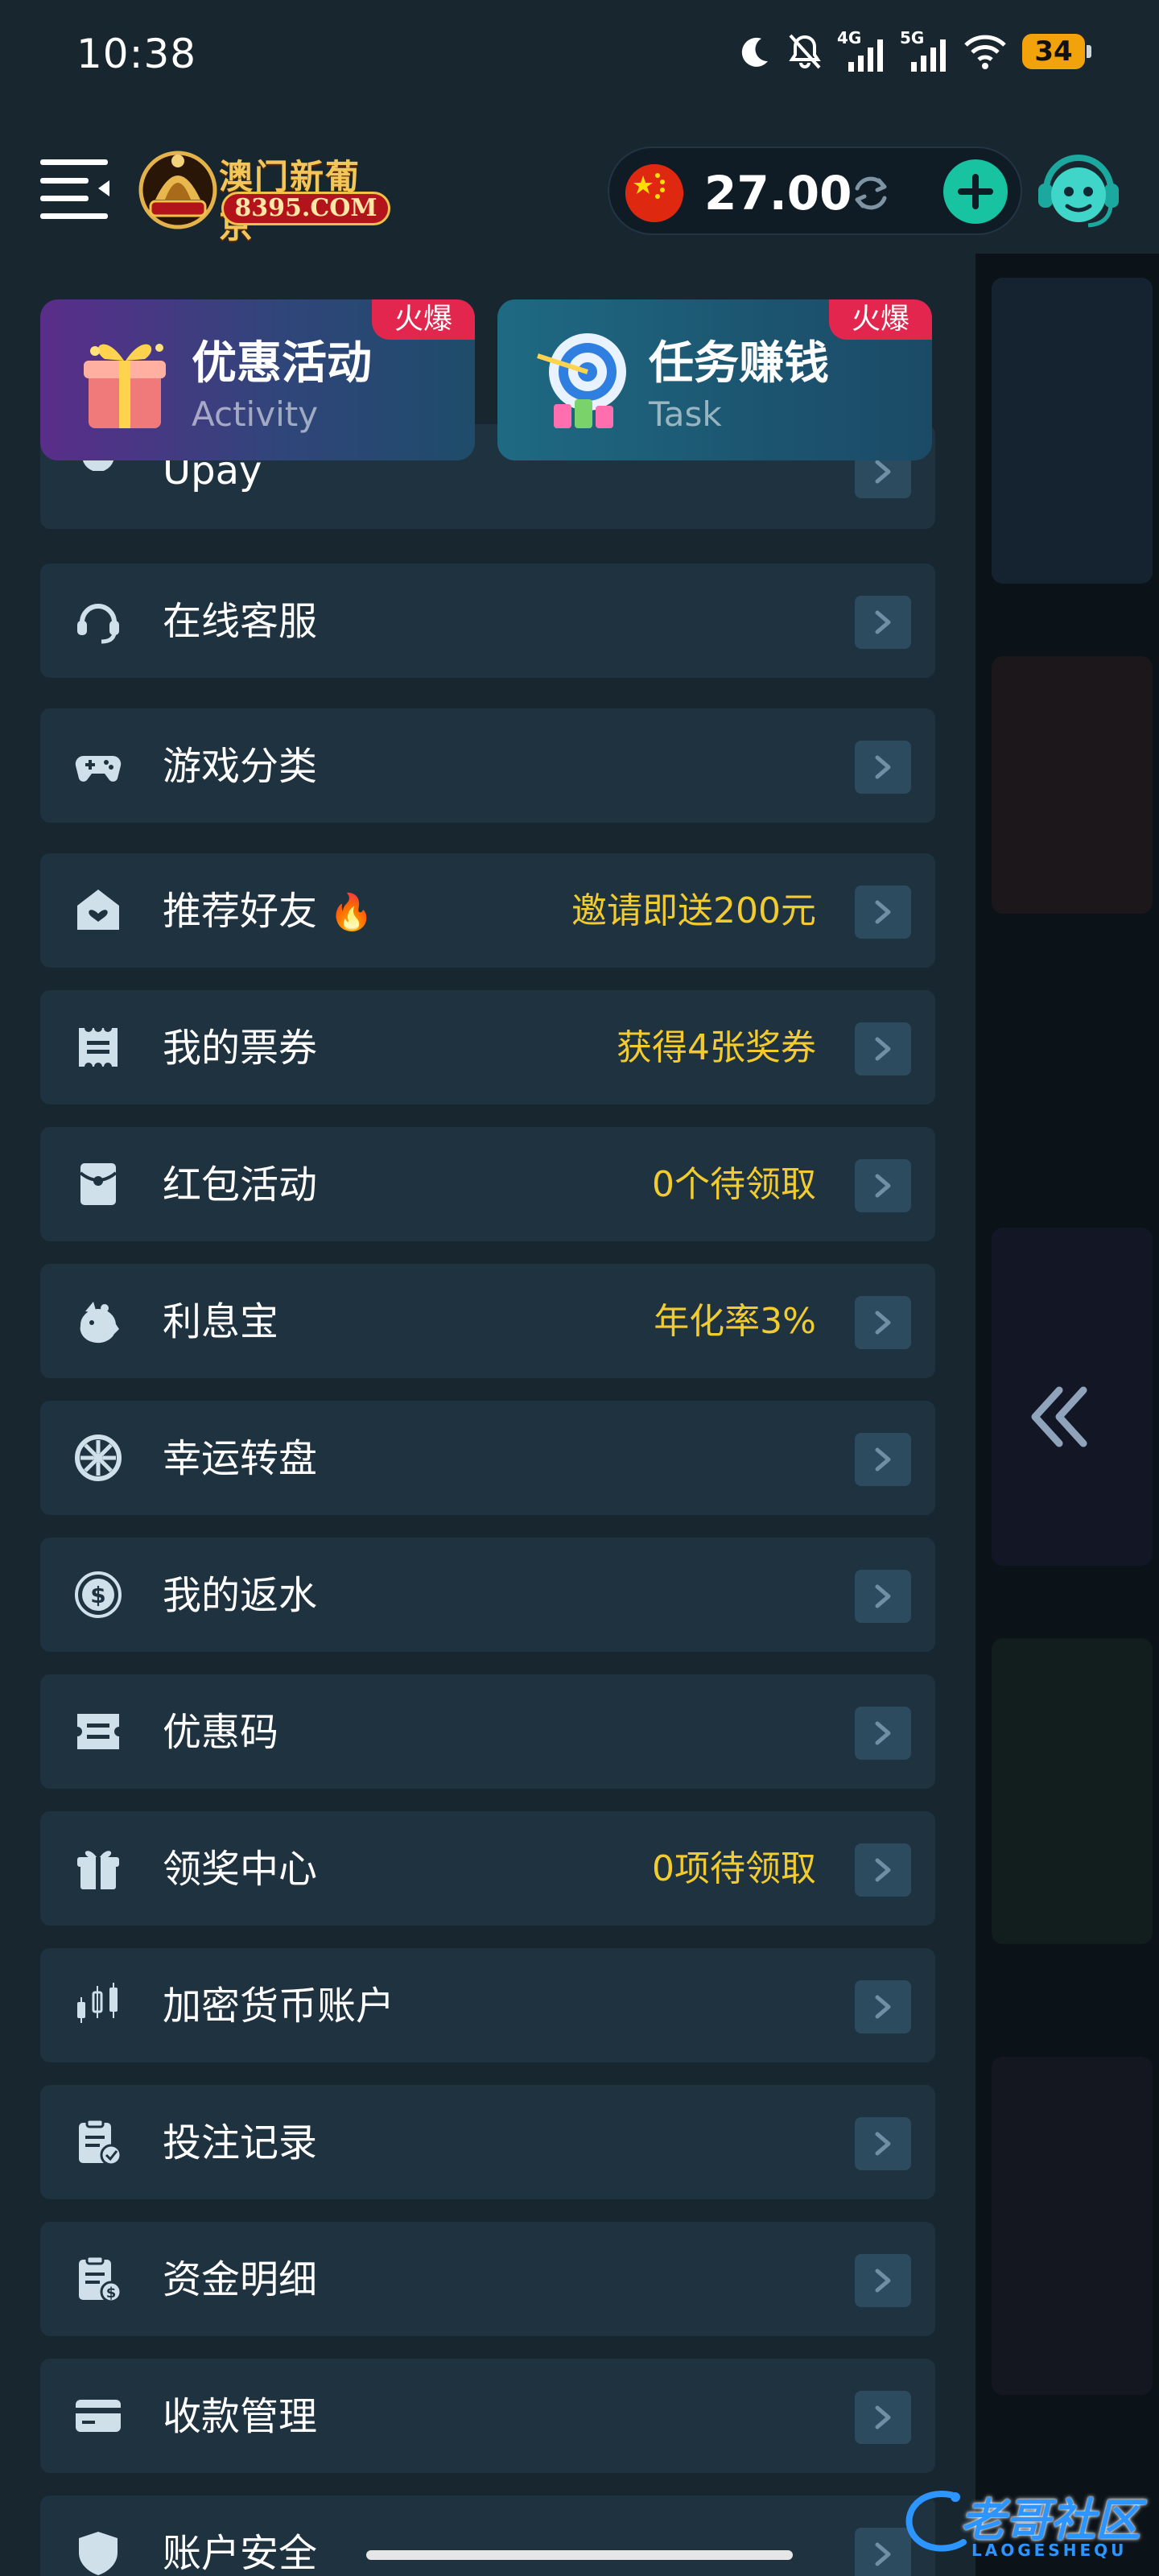 This screenshot has height=2576, width=1159. I want to click on menu-item-reward-center: 领奖中心 0项待领取, so click(487, 1868).